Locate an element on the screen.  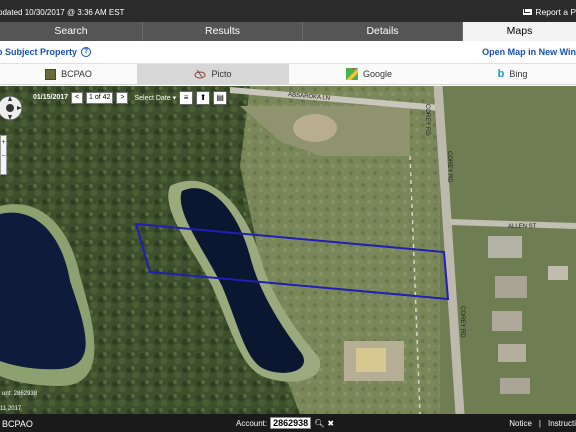
map-account-overlay: unt: 2862938 is located at coordinates (20, 394).